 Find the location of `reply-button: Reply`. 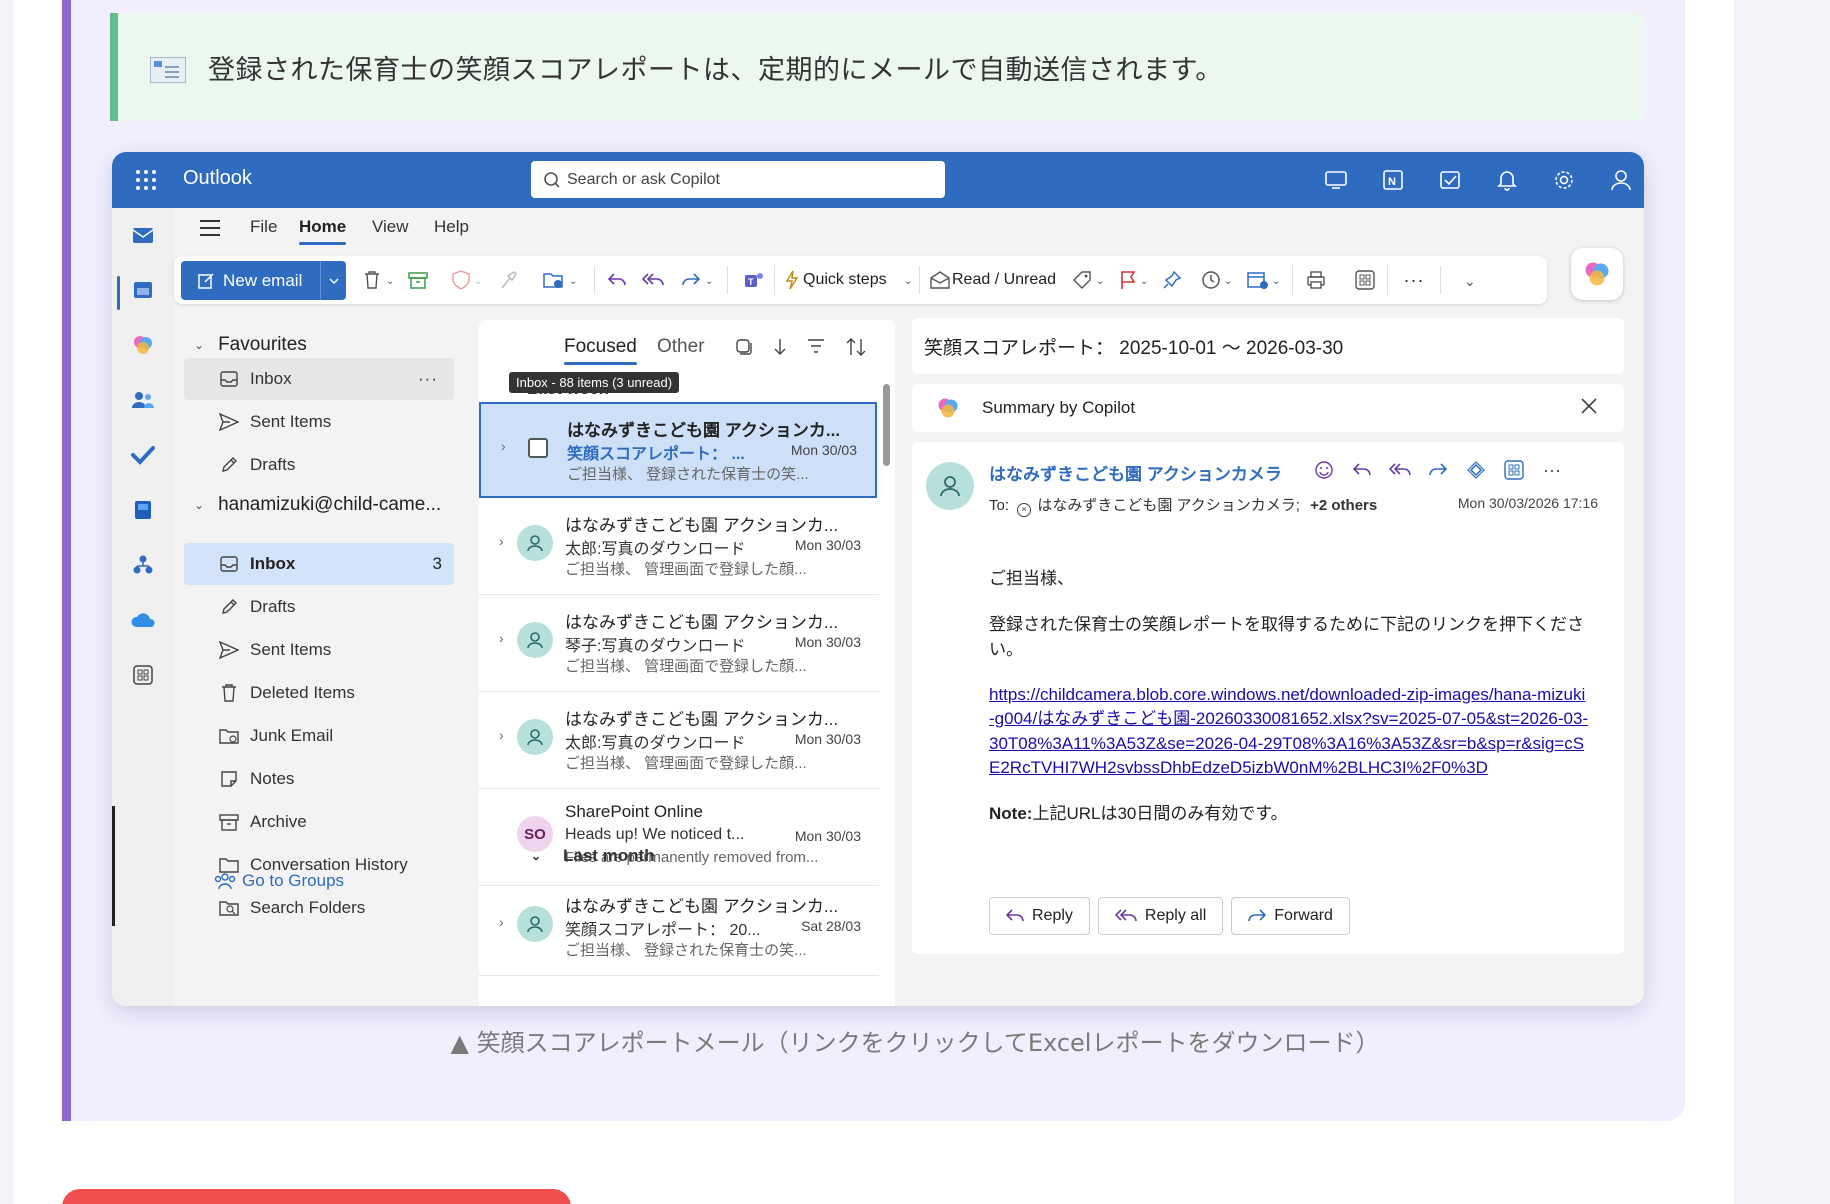

reply-button: Reply is located at coordinates (1039, 916).